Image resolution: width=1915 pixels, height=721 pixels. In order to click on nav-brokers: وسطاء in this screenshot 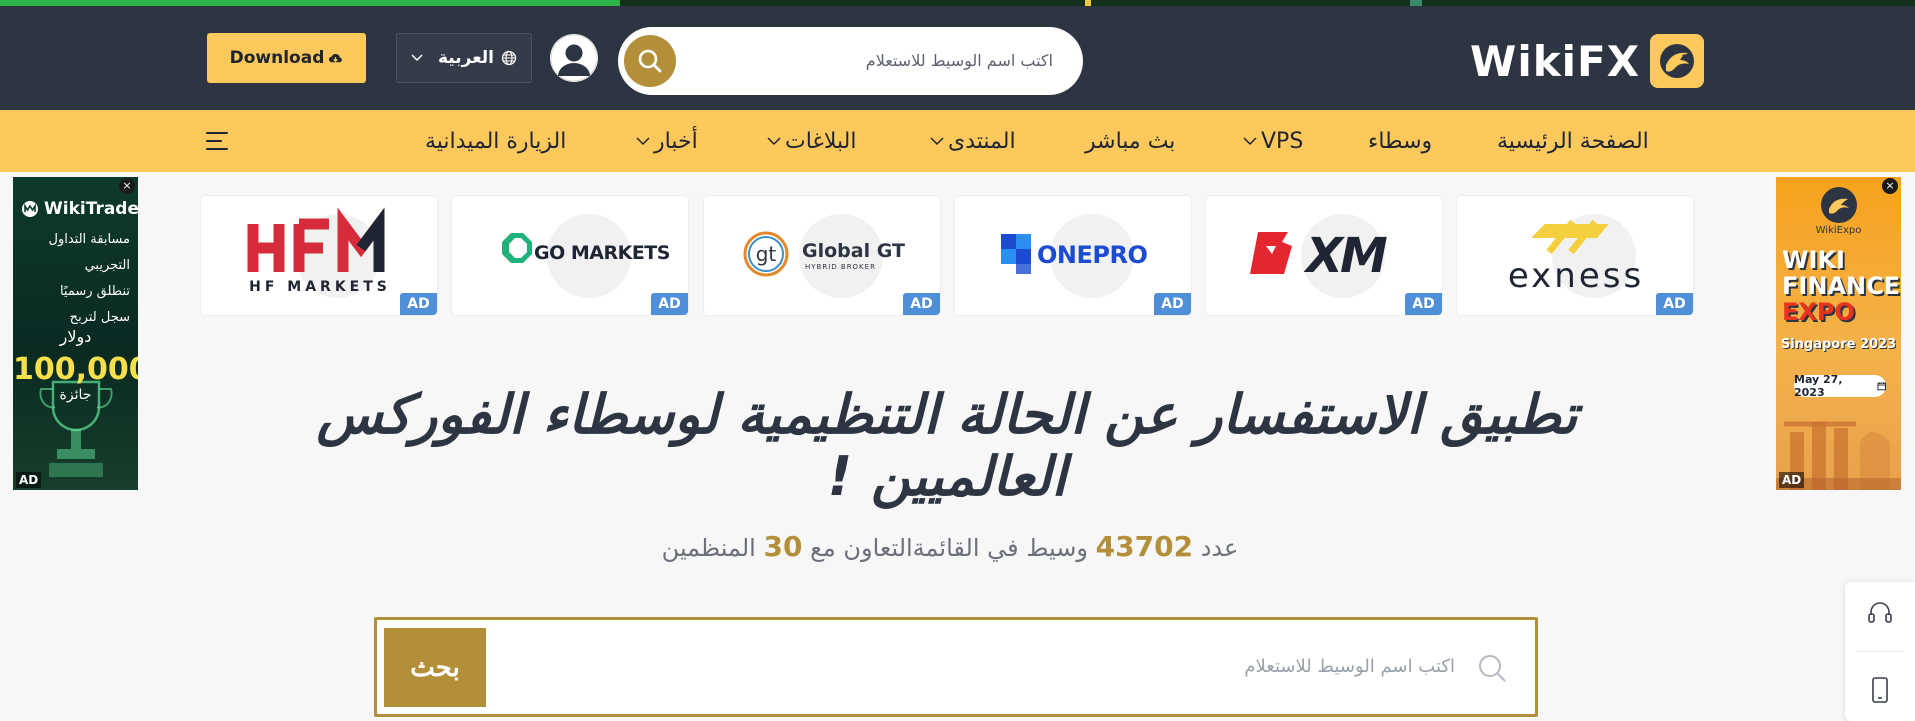, I will do `click(1400, 141)`.